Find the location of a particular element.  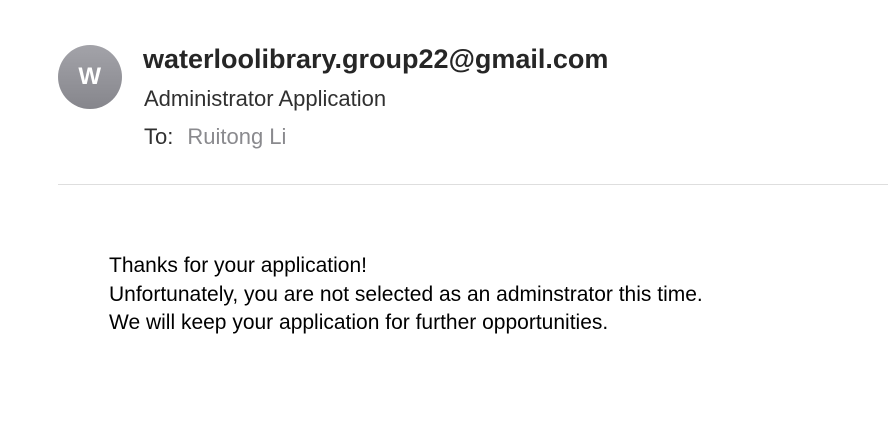

recipient-row: To: Ruitong Li is located at coordinates (215, 137).